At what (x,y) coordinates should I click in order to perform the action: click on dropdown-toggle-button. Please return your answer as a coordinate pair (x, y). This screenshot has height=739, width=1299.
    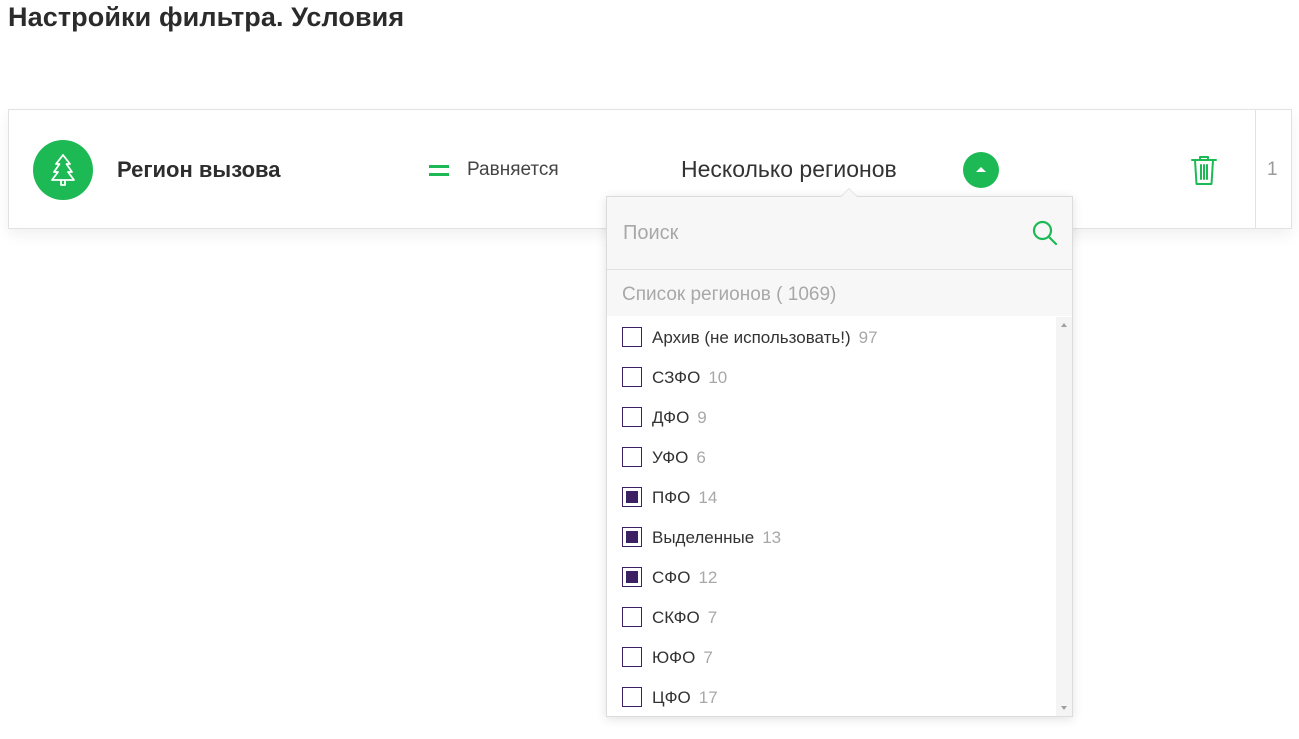
    Looking at the image, I should click on (981, 170).